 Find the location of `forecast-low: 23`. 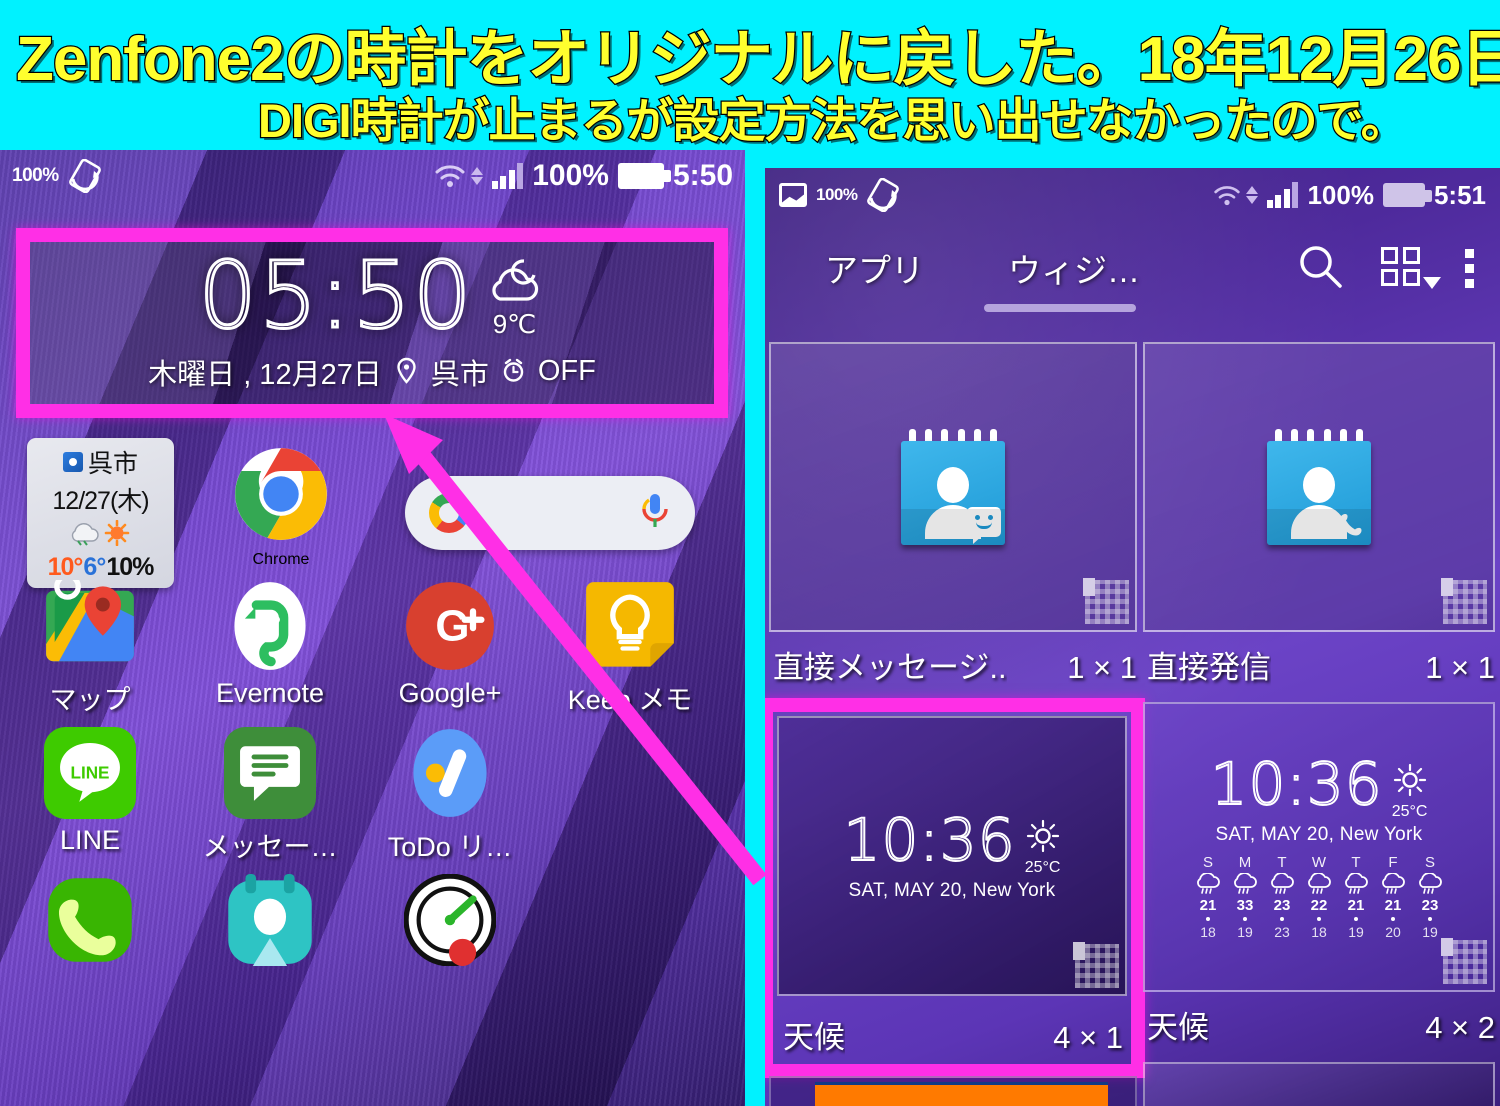

forecast-low: 23 is located at coordinates (1282, 931).